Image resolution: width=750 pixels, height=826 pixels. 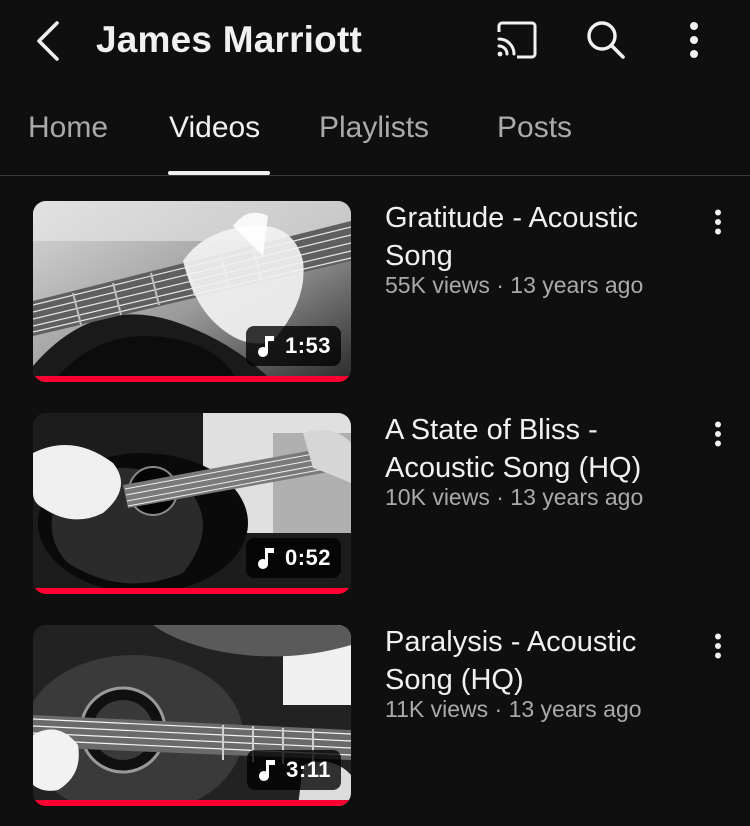 I want to click on tab-home: Home, so click(x=68, y=128).